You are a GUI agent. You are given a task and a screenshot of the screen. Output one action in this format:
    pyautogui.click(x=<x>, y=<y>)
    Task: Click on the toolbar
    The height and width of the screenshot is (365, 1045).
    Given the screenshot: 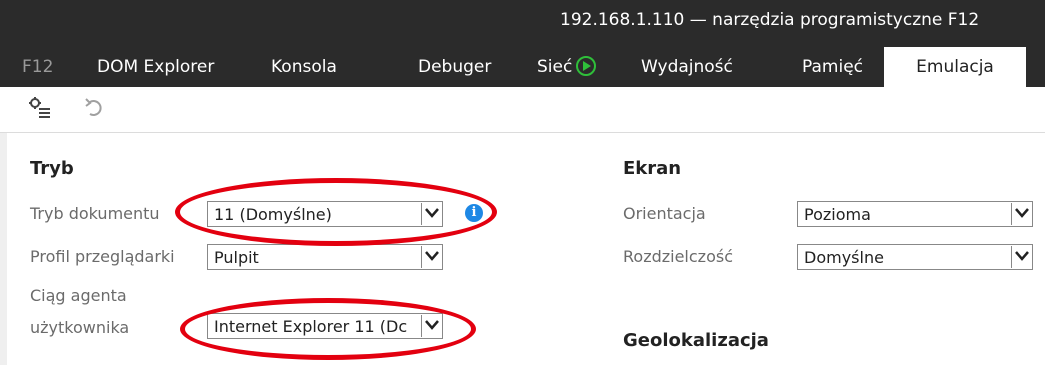 What is the action you would take?
    pyautogui.click(x=522, y=110)
    